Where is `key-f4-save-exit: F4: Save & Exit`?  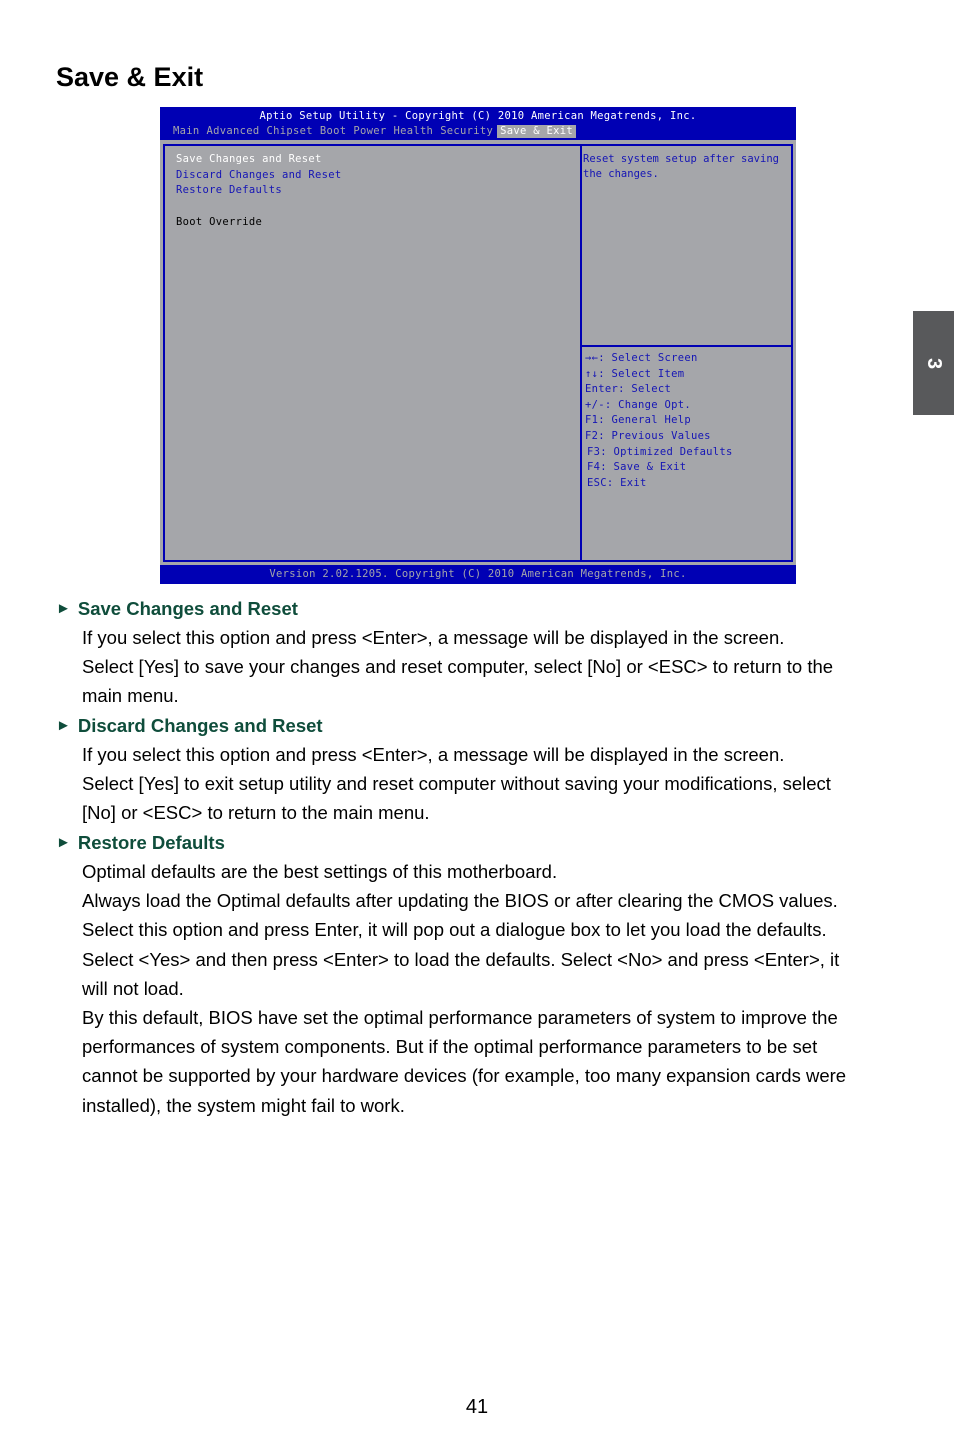
key-f4-save-exit: F4: Save & Exit is located at coordinates (637, 467).